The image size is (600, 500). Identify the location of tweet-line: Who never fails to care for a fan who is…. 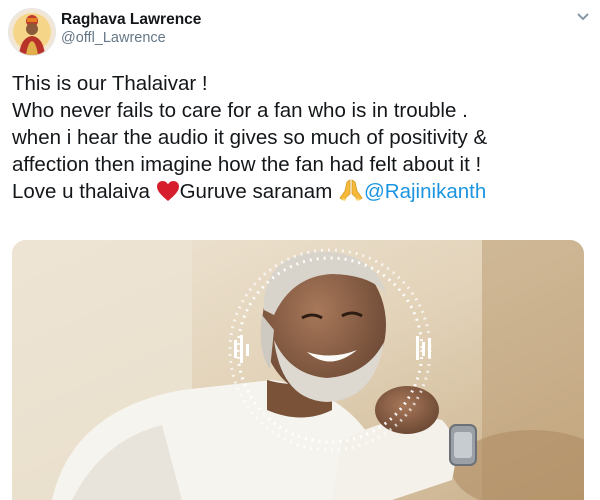
(240, 110).